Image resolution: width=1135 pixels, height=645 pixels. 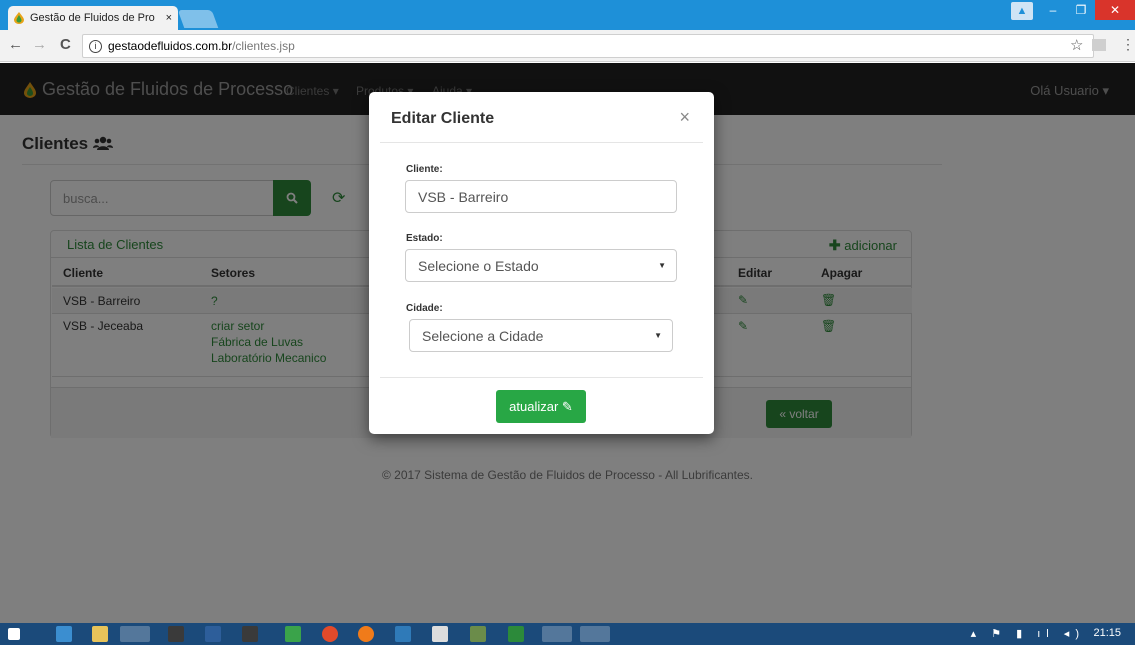 What do you see at coordinates (567, 15) in the screenshot?
I see `browser-tabstrip: Gestão de Fluidos de Pro × ▲ – ❐ ✕` at bounding box center [567, 15].